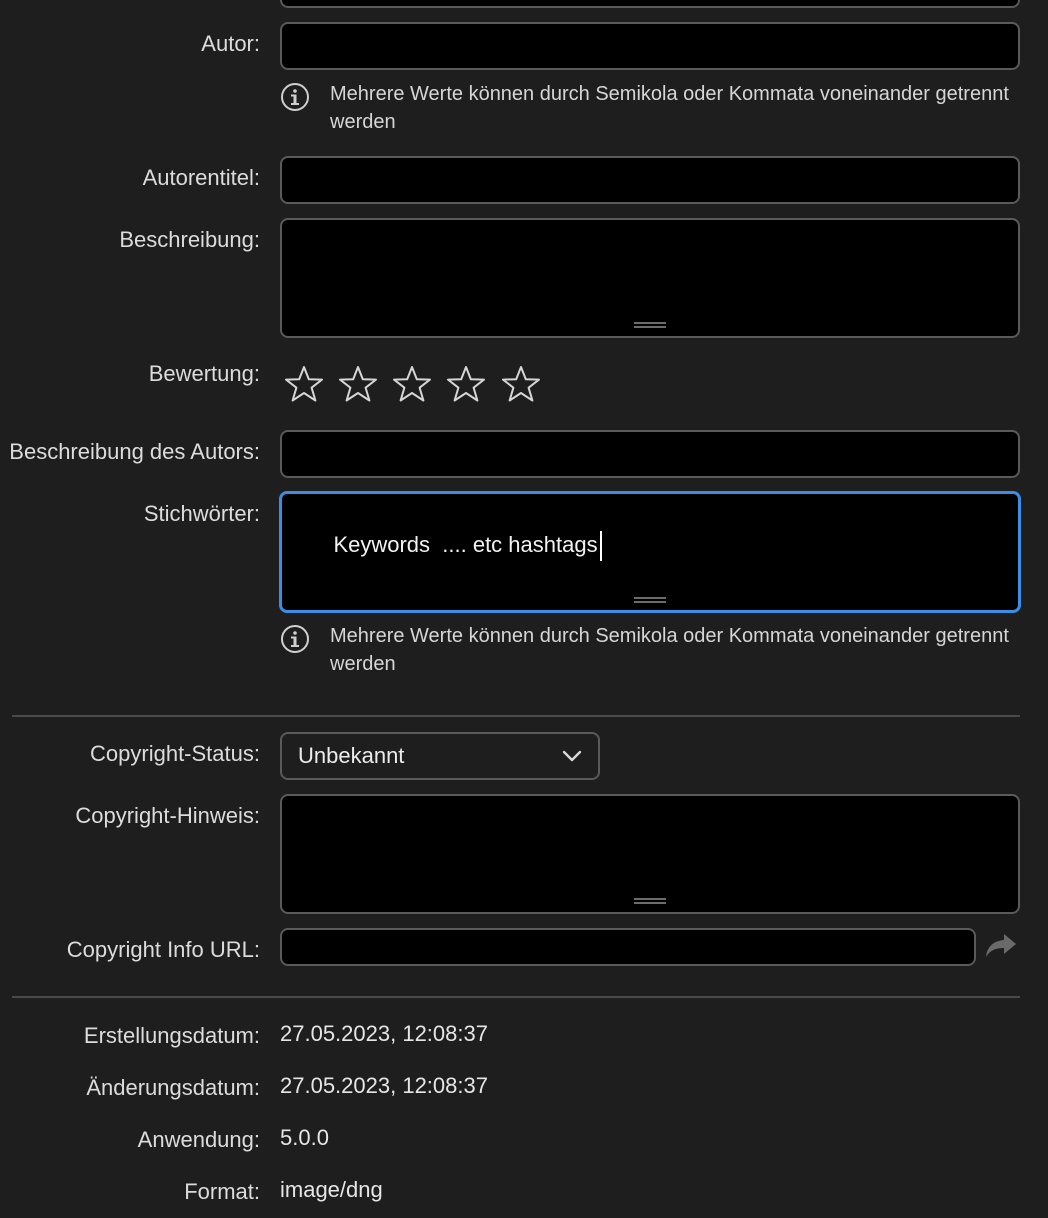 The width and height of the screenshot is (1048, 1218). What do you see at coordinates (175, 753) in the screenshot?
I see `copyright-status-label: Copyright-Status:` at bounding box center [175, 753].